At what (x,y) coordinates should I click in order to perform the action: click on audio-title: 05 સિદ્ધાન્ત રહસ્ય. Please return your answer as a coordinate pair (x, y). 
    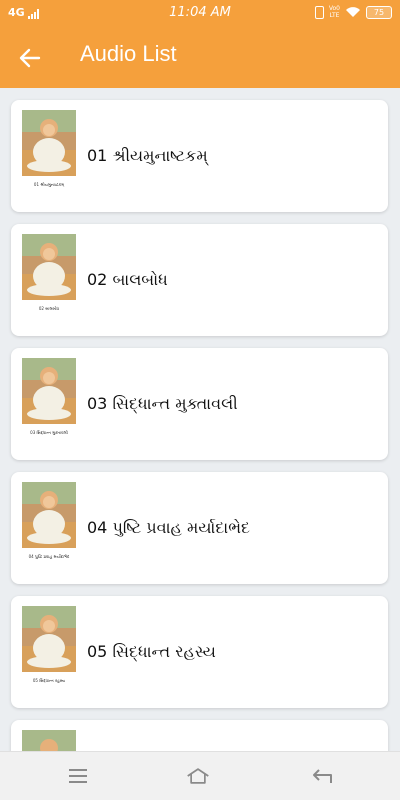
    Looking at the image, I should click on (151, 651).